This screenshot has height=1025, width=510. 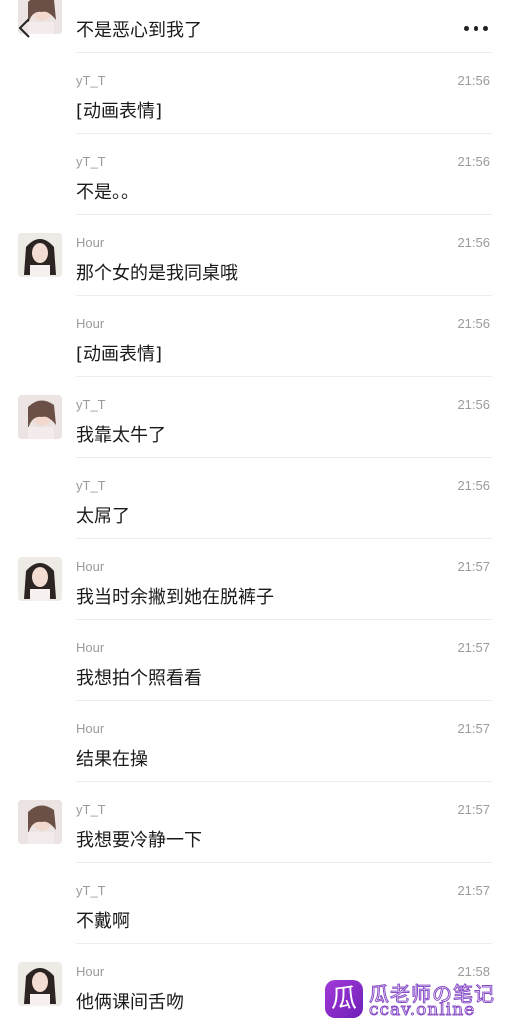 What do you see at coordinates (112, 759) in the screenshot?
I see `message-text: 结果在操` at bounding box center [112, 759].